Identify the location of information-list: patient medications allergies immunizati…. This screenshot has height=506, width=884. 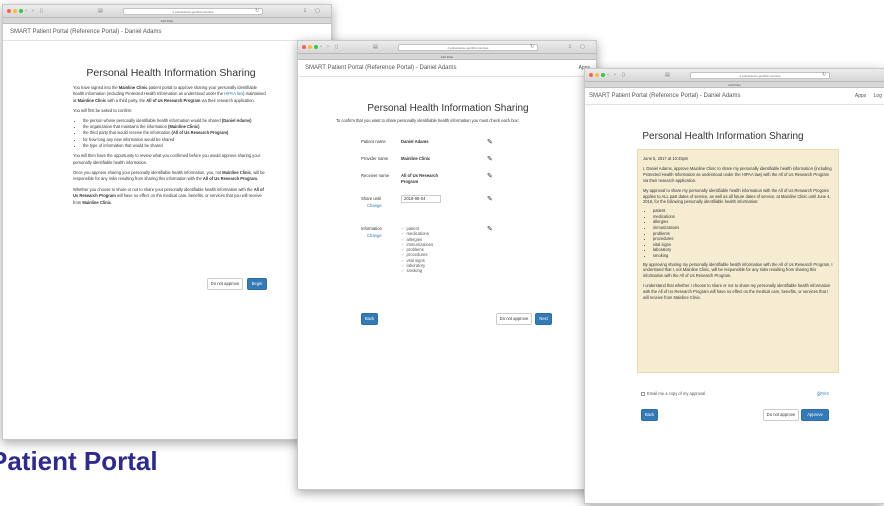
(431, 250).